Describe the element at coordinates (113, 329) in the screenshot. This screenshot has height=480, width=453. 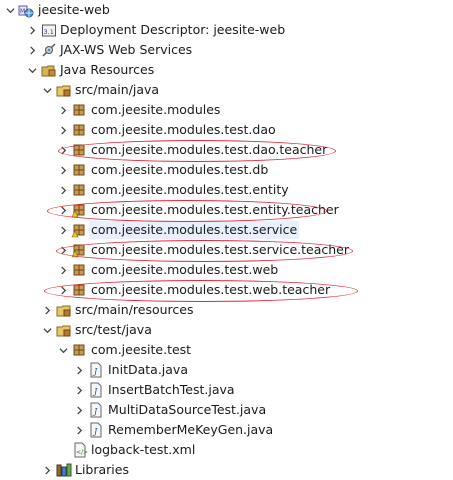
I see `tree-label: src/test/java` at that location.